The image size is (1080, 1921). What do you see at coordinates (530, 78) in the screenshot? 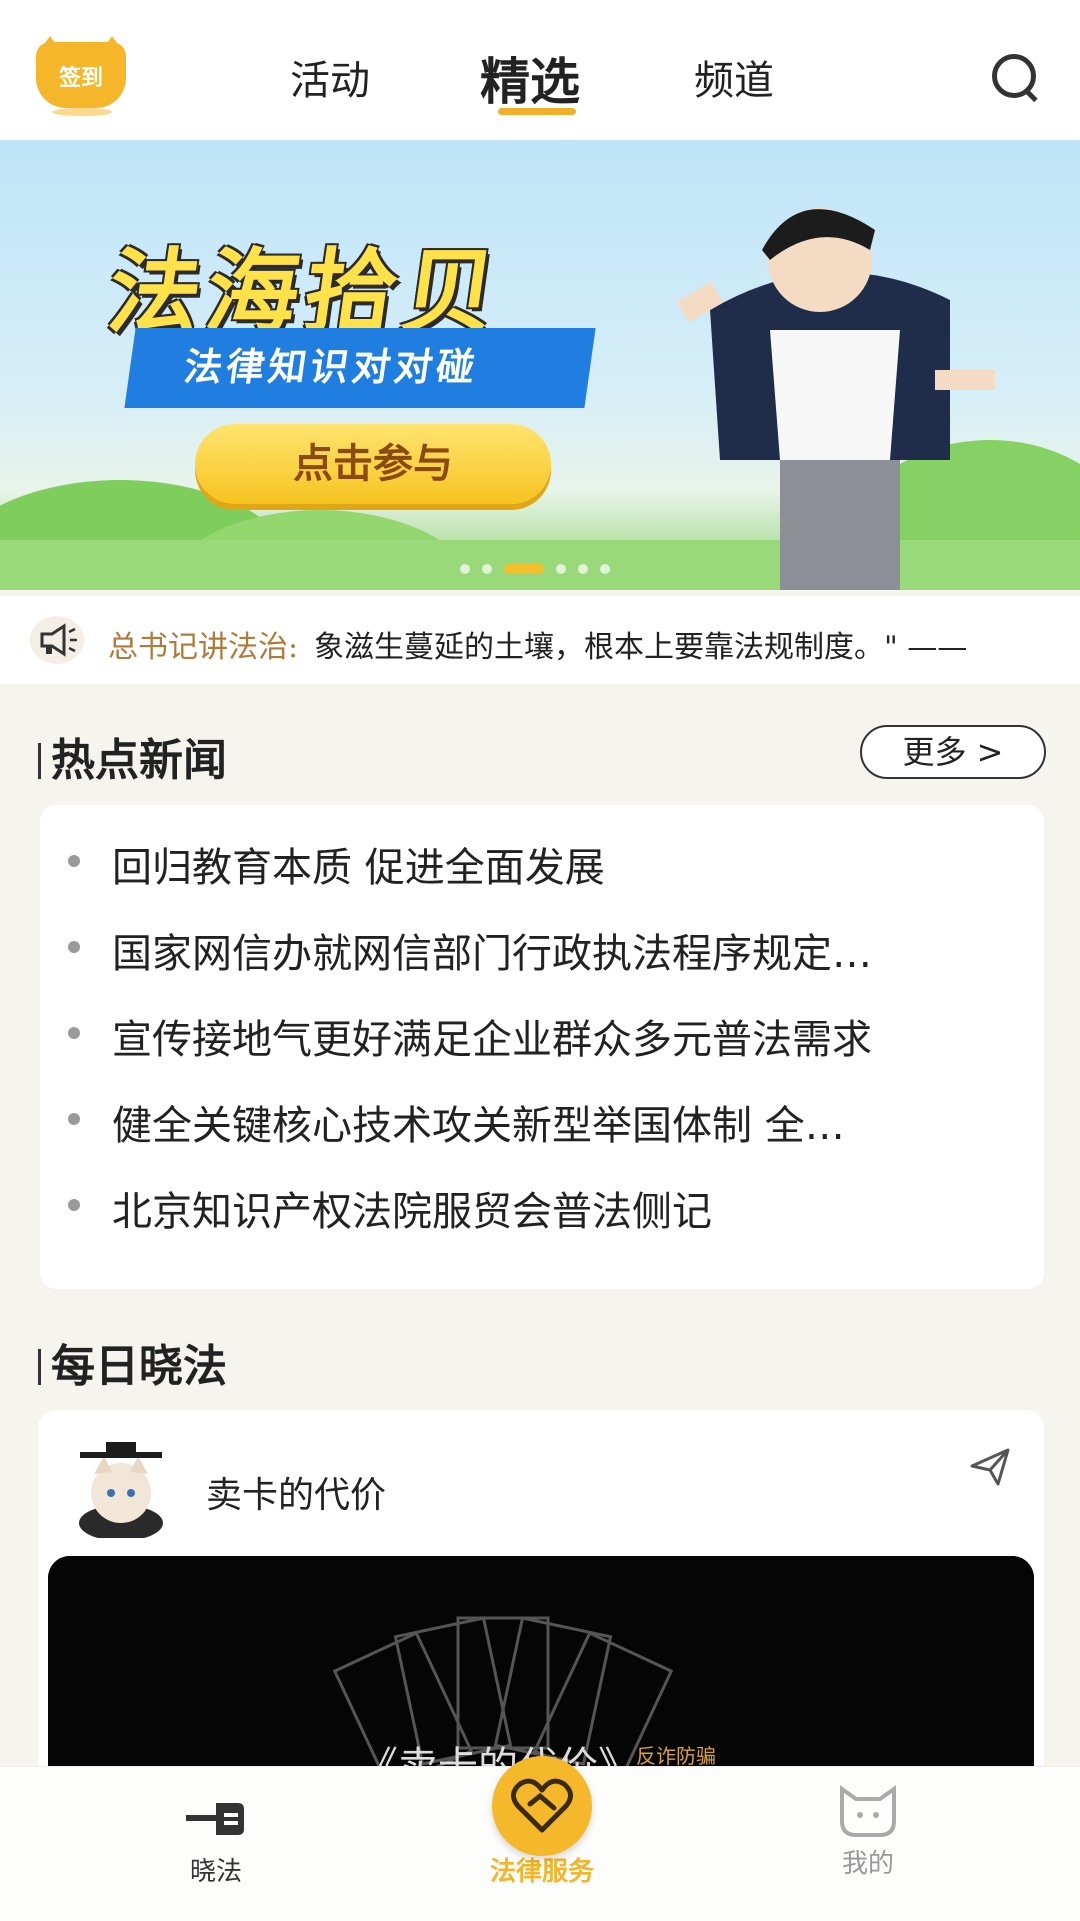
I see `tab-featured: 精选` at bounding box center [530, 78].